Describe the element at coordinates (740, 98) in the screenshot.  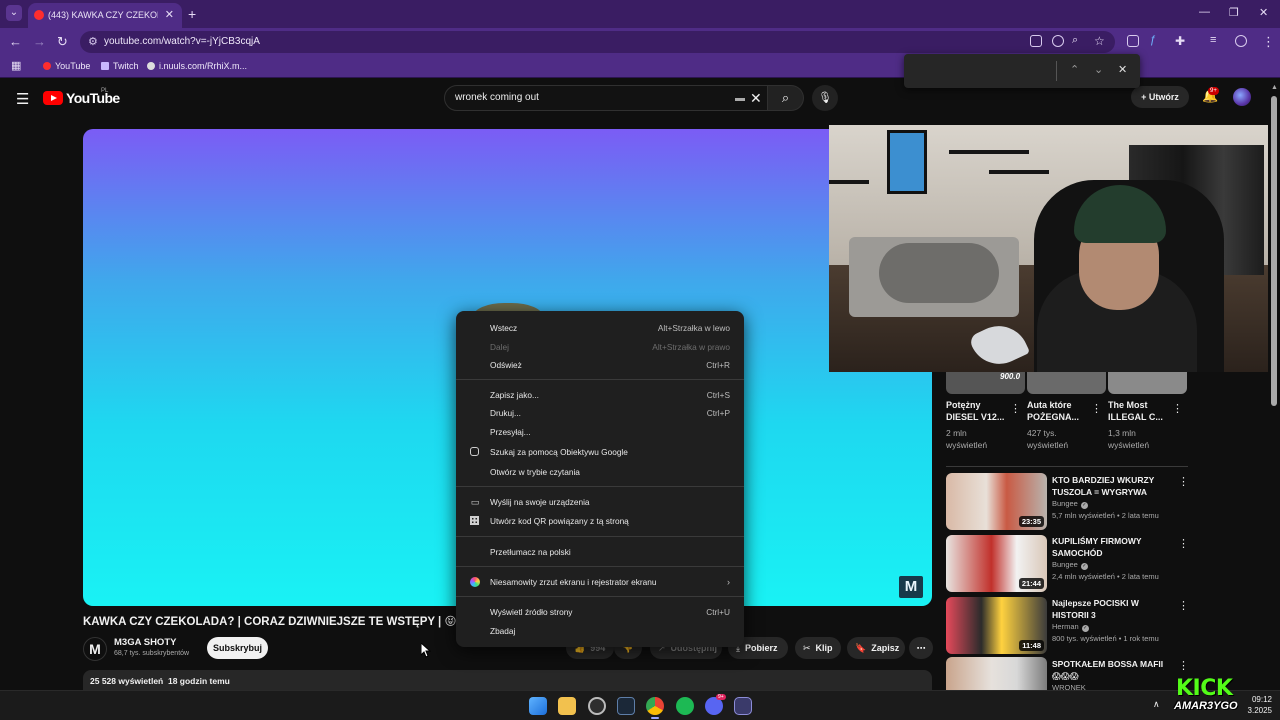
I see `keyboard-icon: ▬` at that location.